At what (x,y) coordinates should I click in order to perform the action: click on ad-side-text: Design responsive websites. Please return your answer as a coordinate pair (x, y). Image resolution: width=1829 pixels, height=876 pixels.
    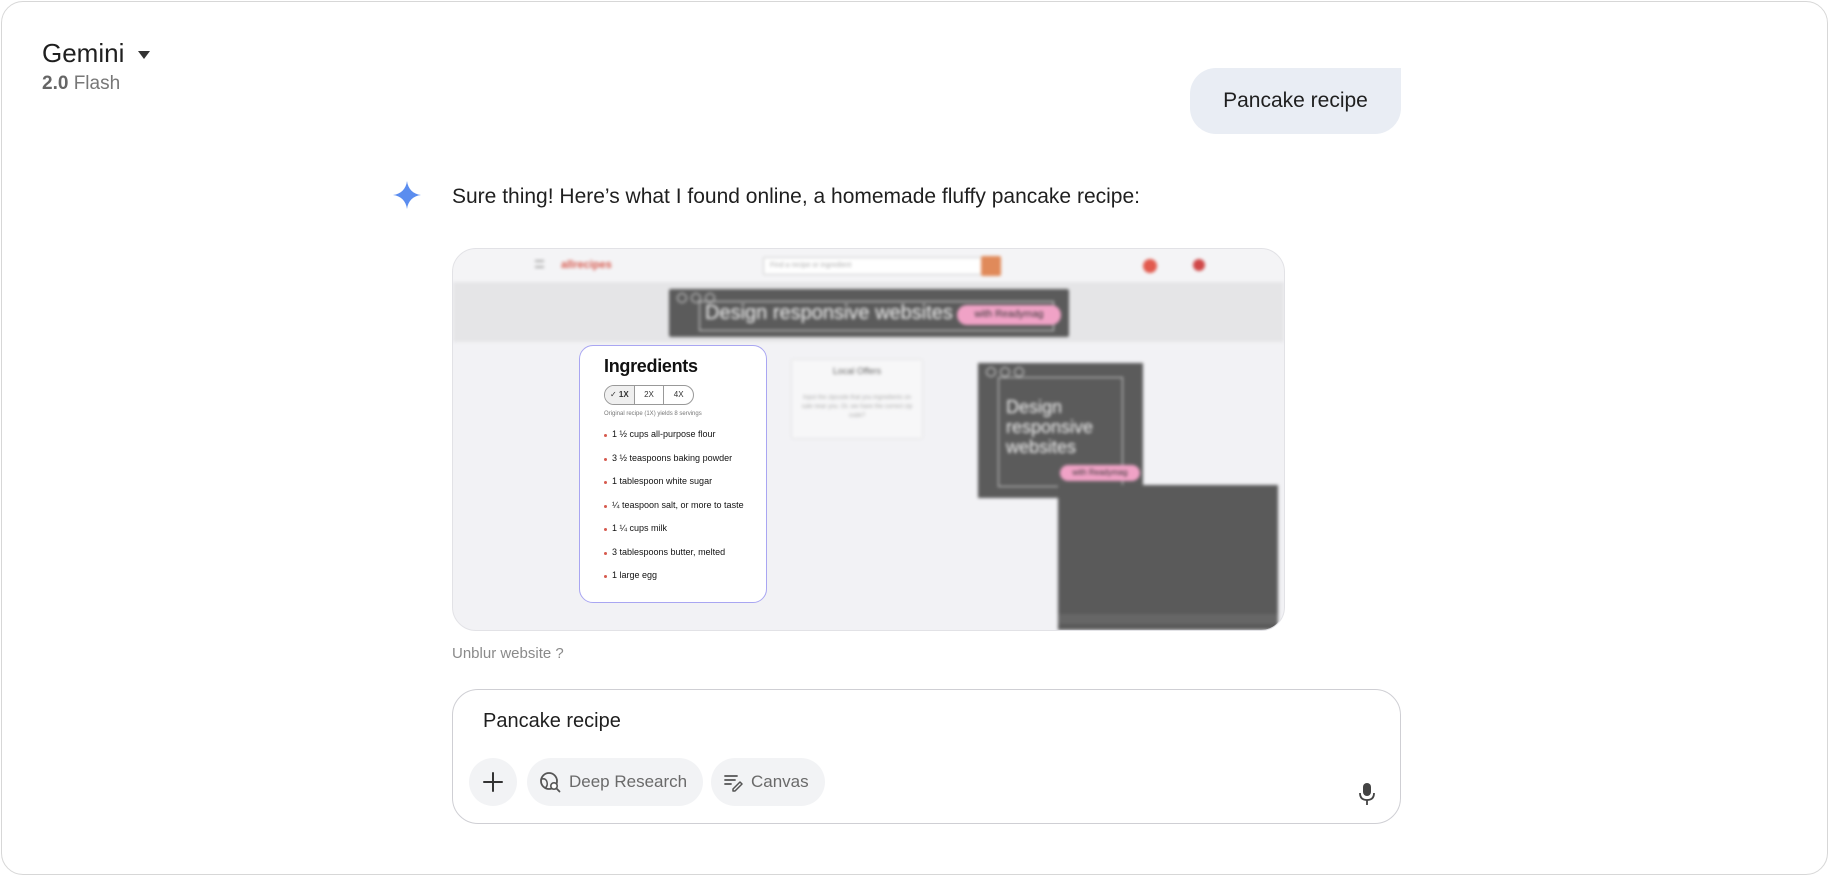
    Looking at the image, I should click on (1049, 427).